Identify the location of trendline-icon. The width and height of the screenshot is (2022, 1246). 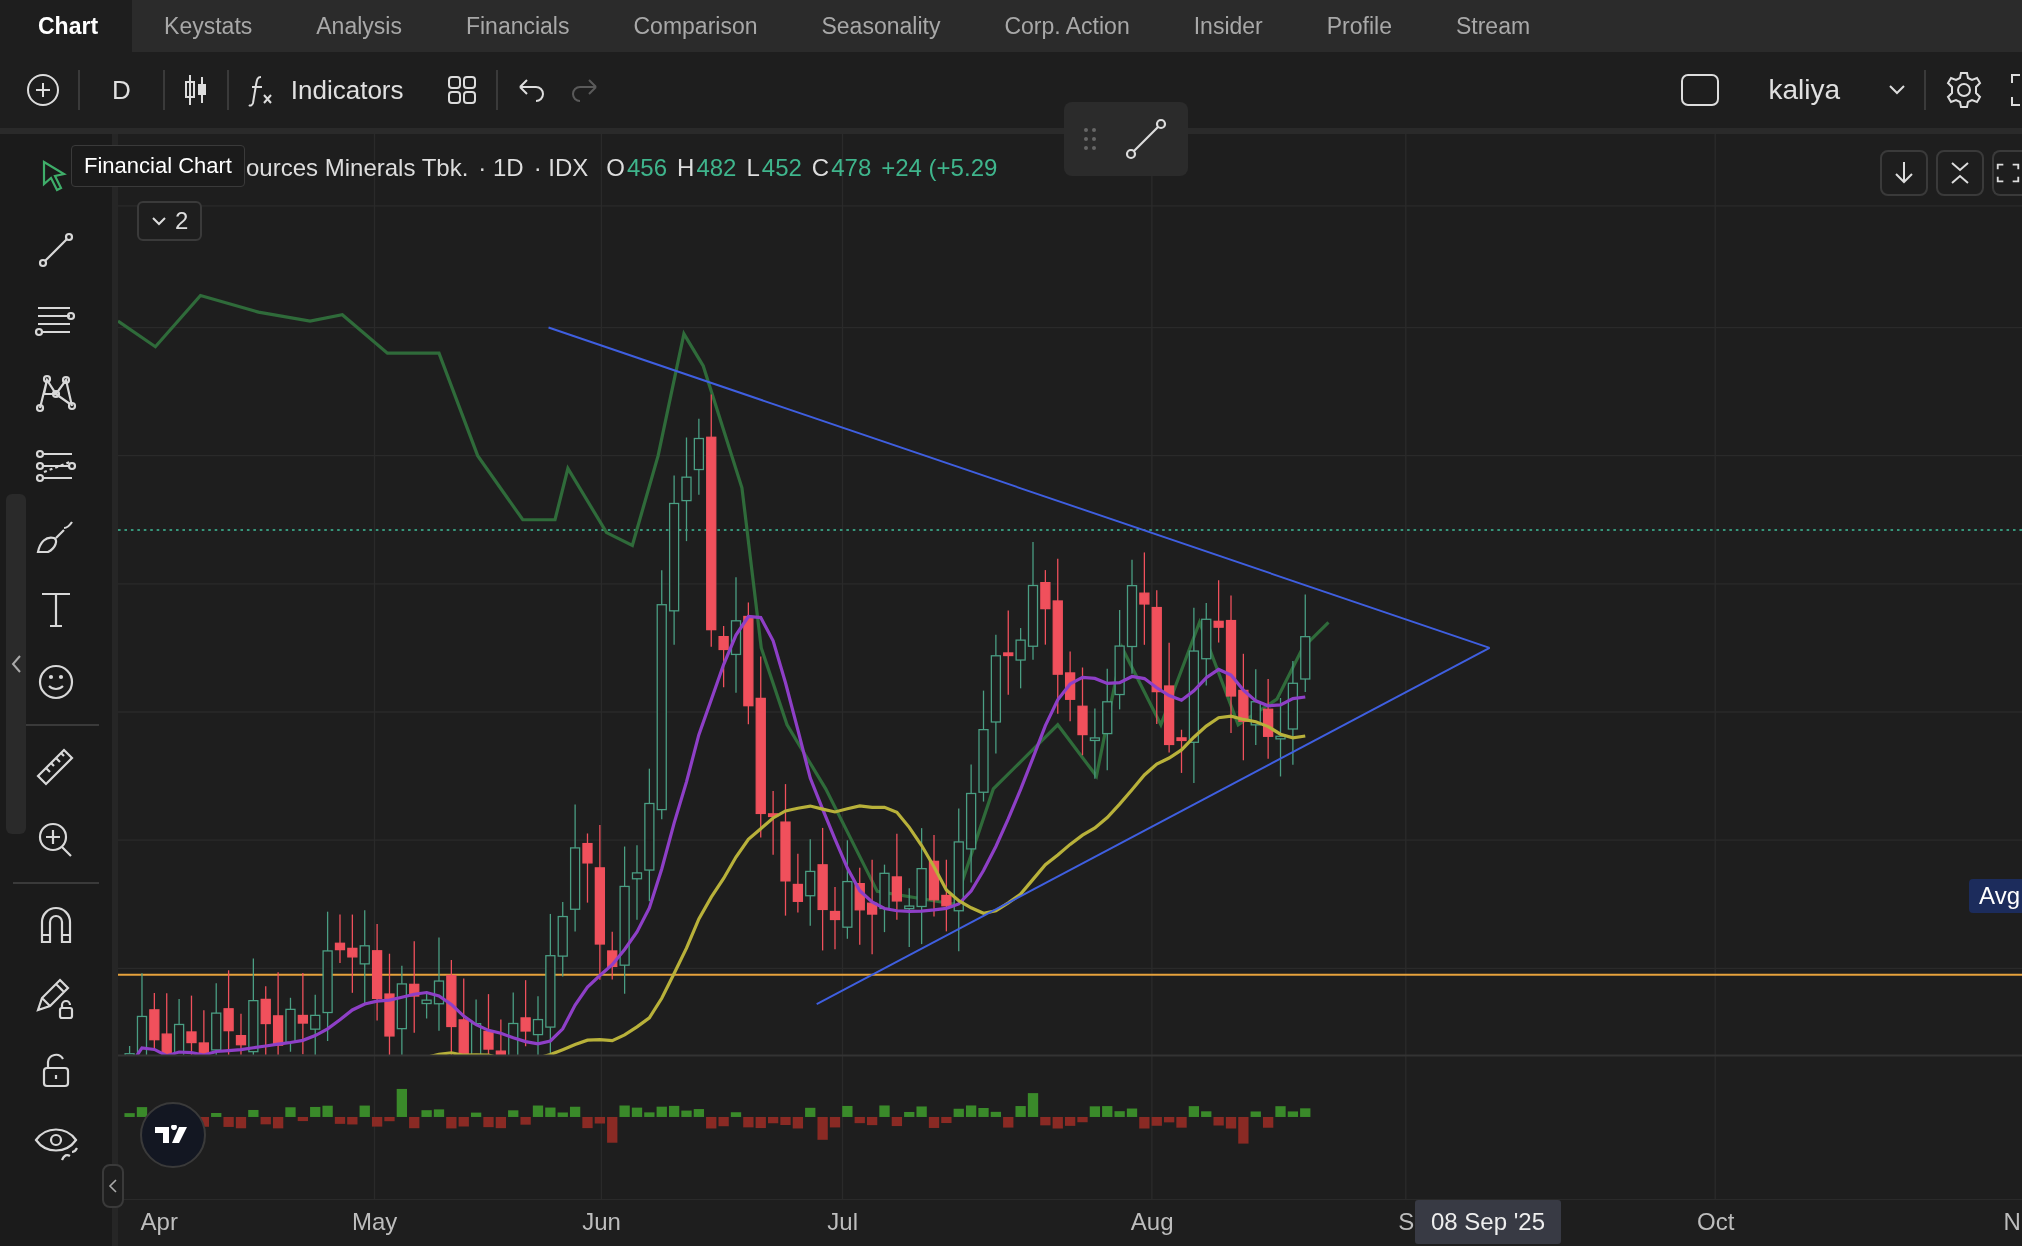
(1146, 139).